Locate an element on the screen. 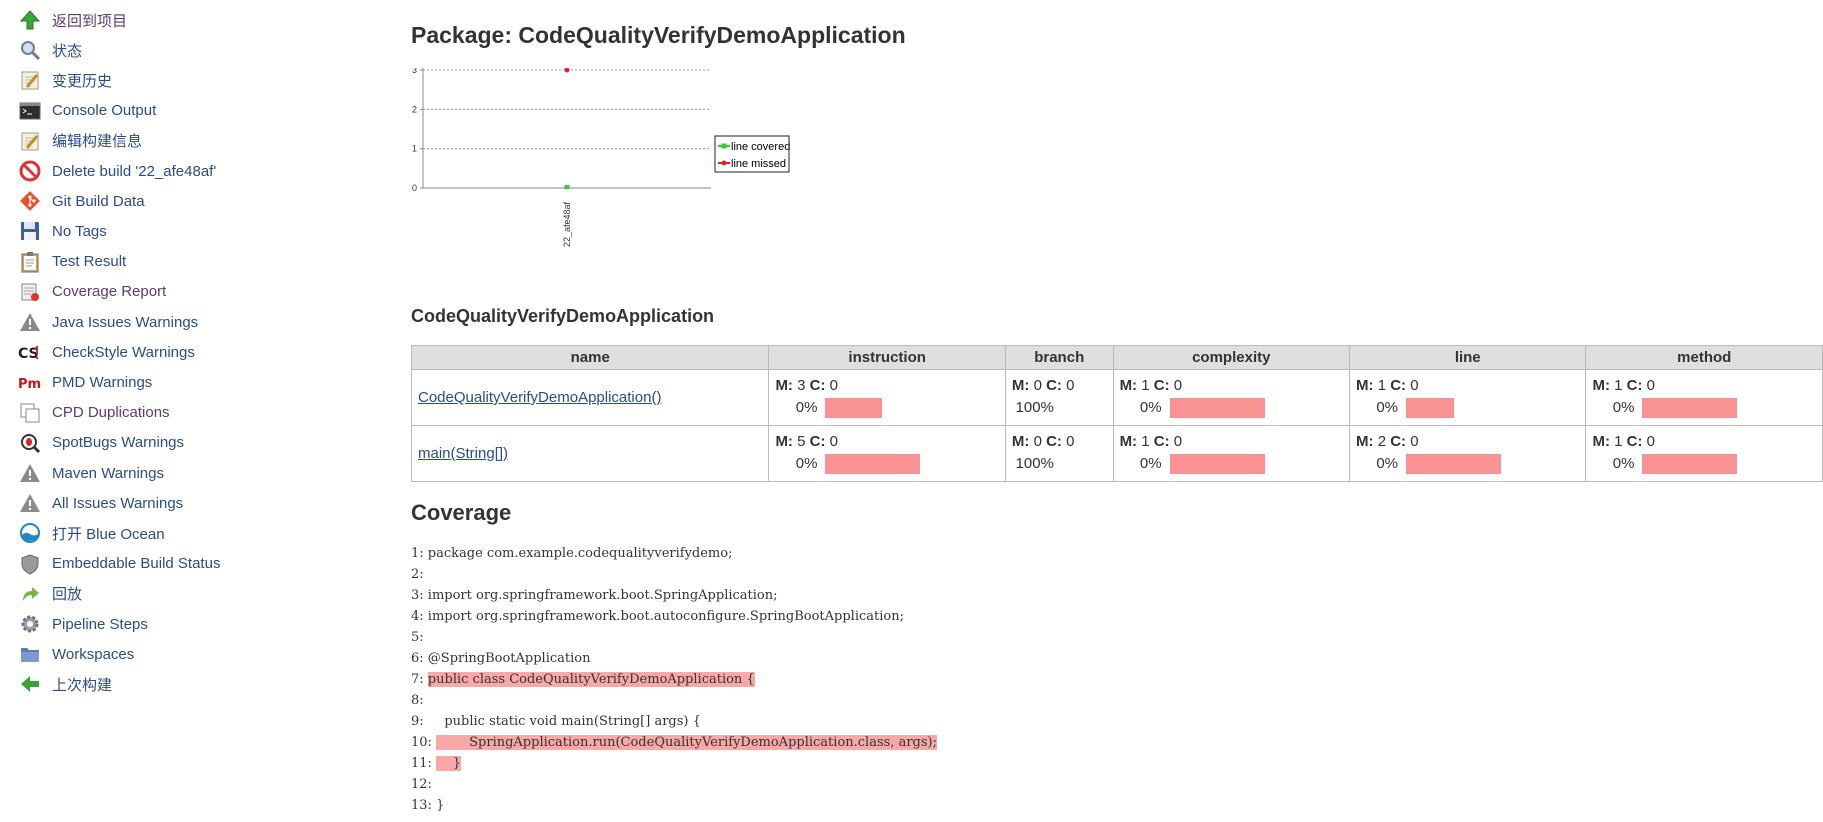  sidebar-item-17: 打开 Blue Ocean is located at coordinates (91, 533).